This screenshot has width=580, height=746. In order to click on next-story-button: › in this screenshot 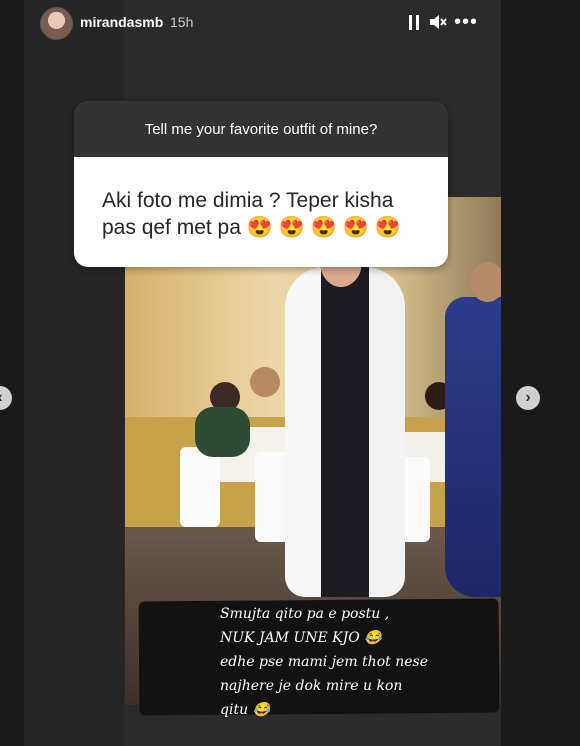, I will do `click(528, 398)`.